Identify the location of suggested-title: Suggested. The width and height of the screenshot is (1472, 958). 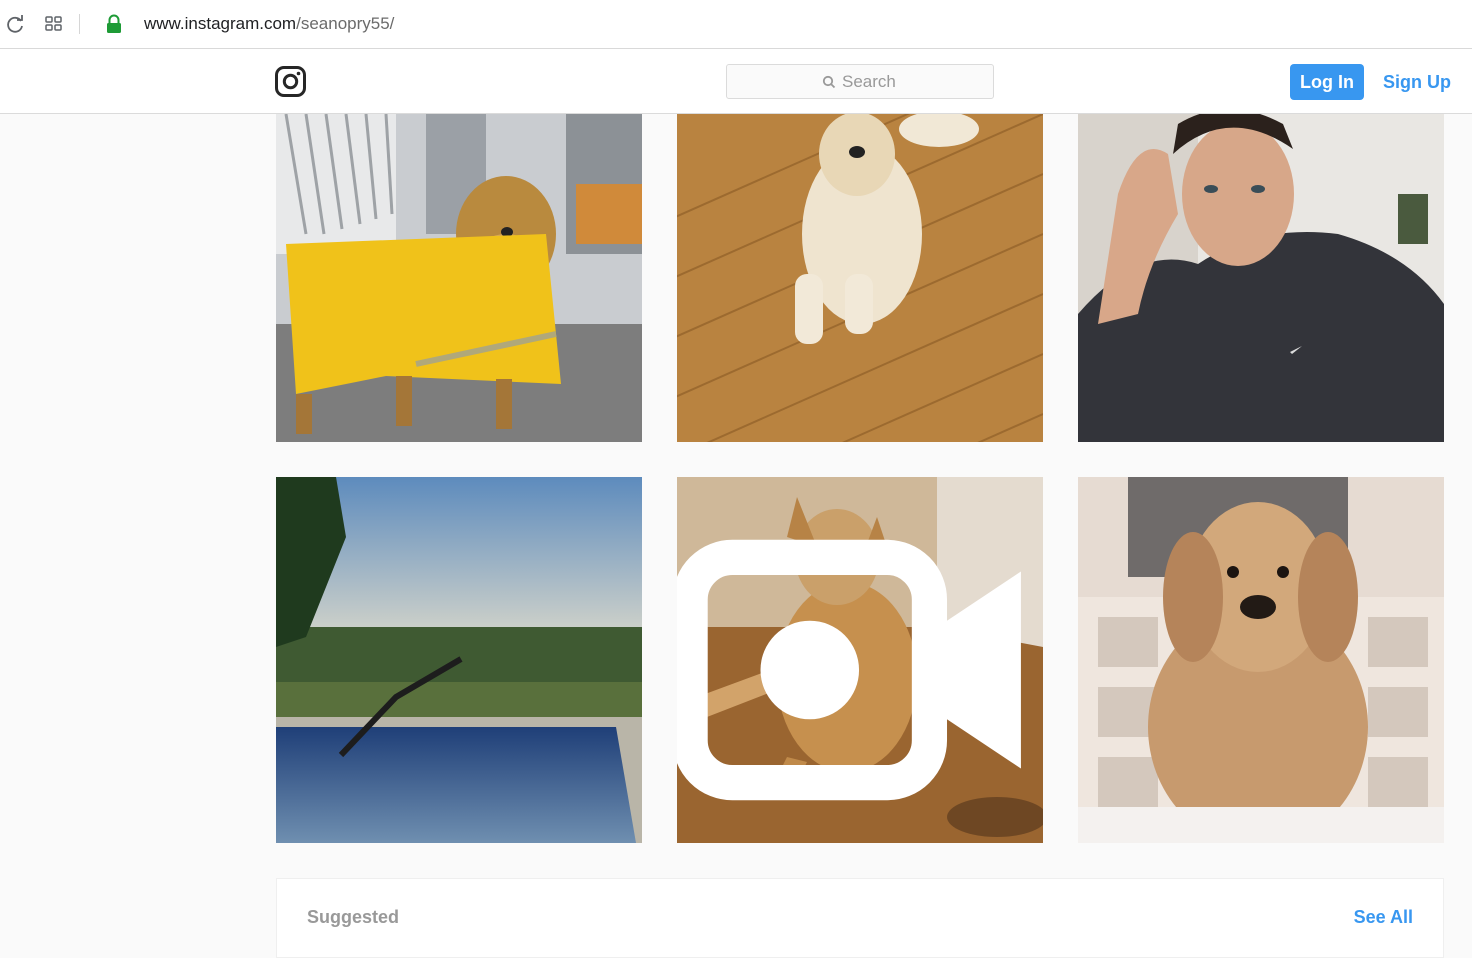
(353, 917).